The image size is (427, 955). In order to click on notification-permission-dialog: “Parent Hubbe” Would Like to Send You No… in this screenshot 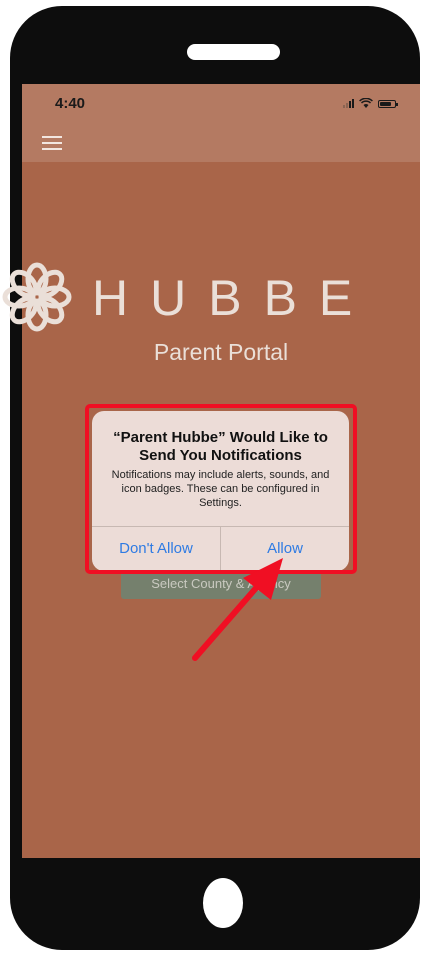, I will do `click(220, 491)`.